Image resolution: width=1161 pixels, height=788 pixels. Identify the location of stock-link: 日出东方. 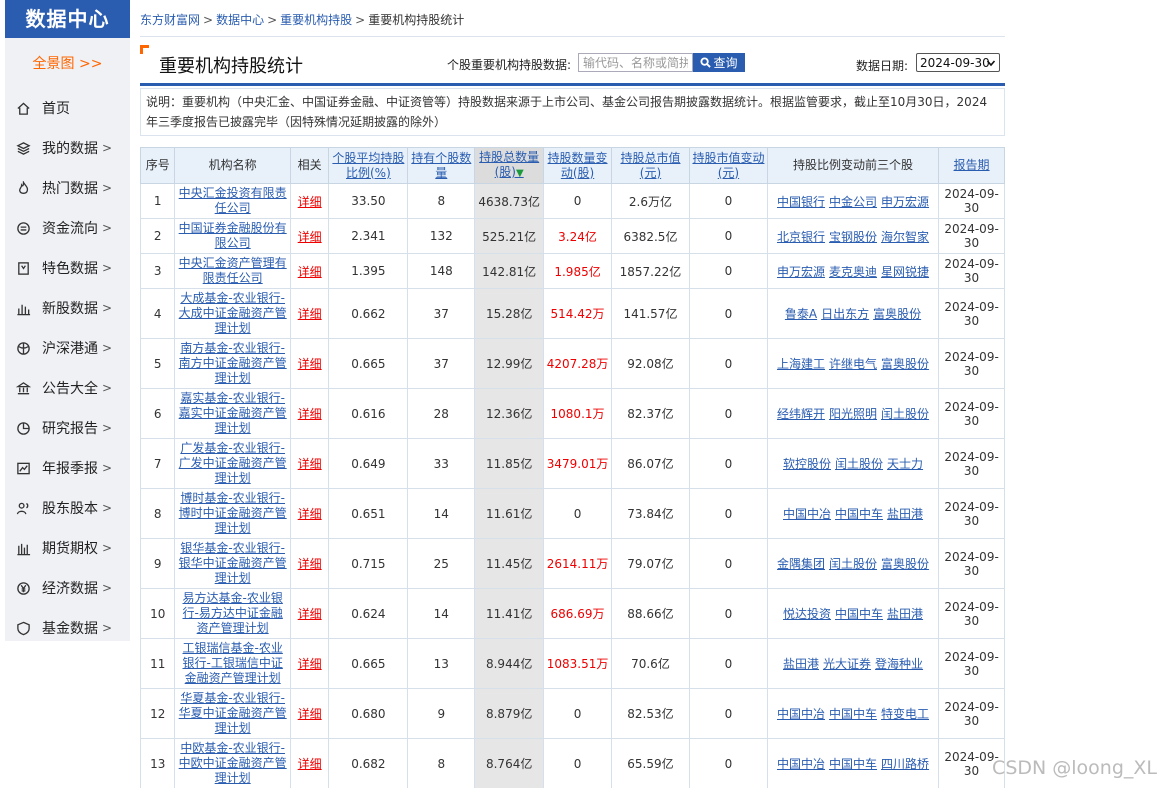
(845, 314).